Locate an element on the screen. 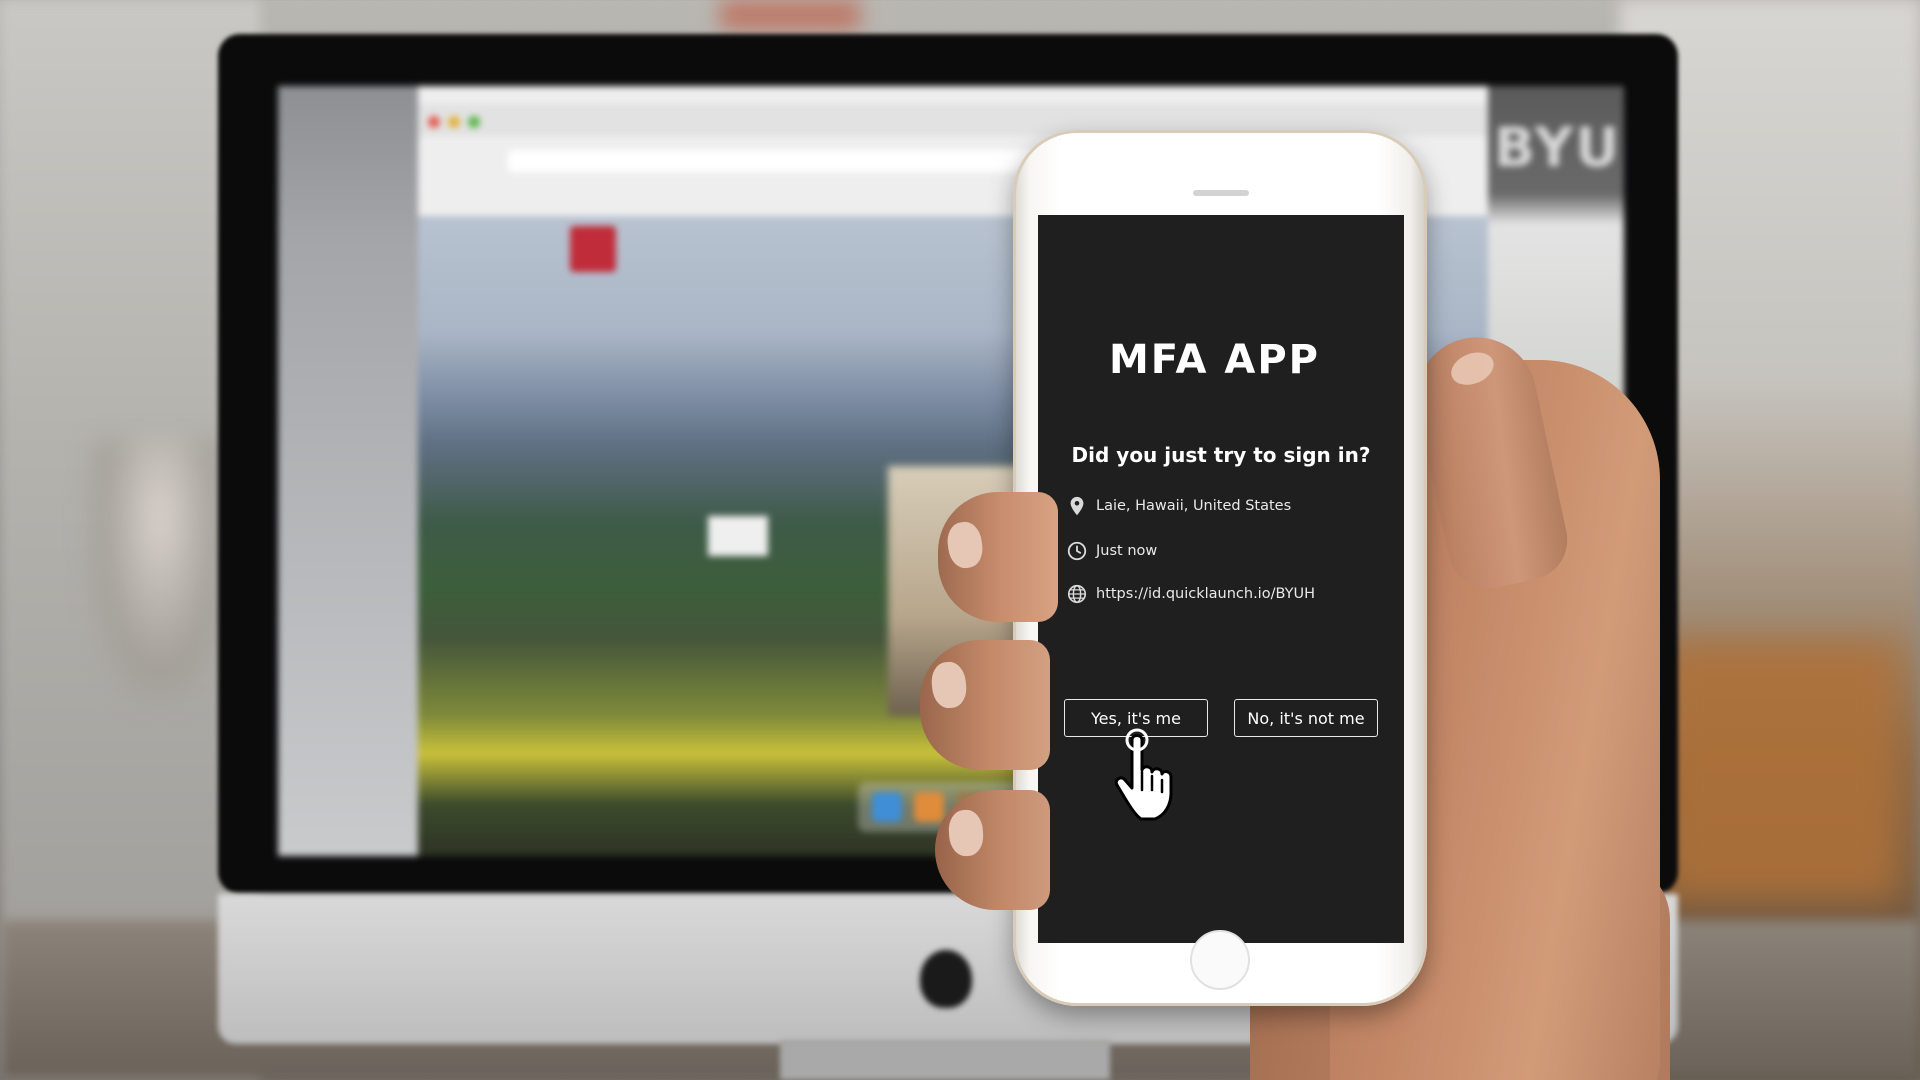 The height and width of the screenshot is (1080, 1920). thumb-nail is located at coordinates (1472, 368).